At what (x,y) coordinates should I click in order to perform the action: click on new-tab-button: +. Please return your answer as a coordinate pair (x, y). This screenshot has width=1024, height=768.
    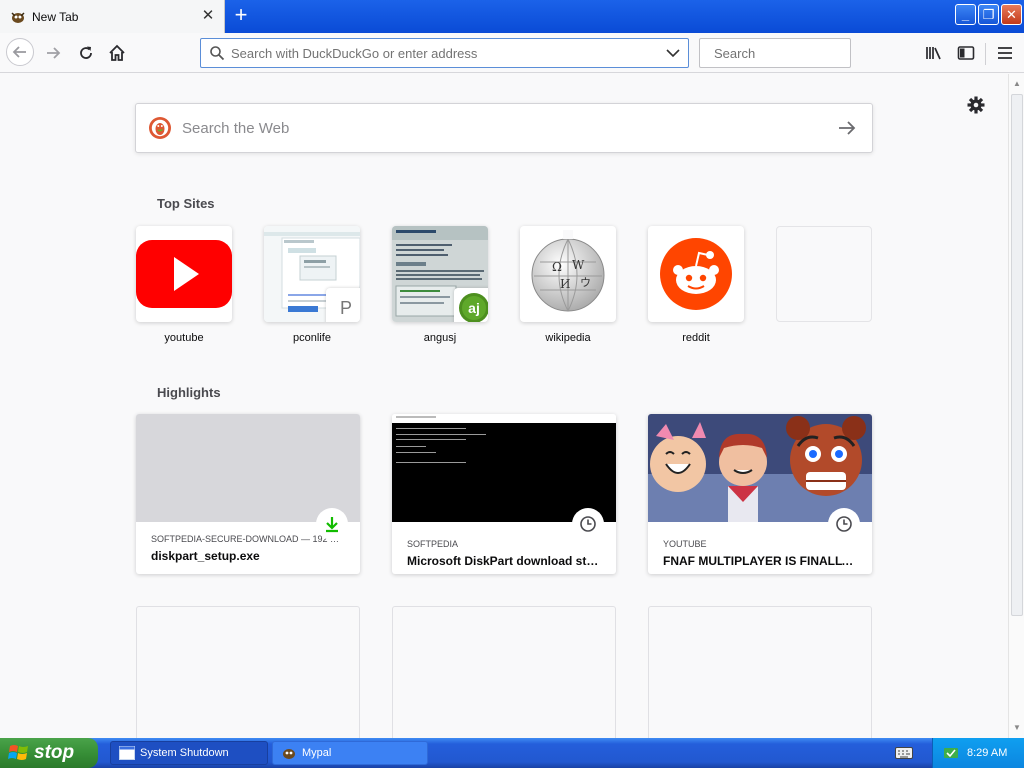
    Looking at the image, I should click on (241, 15).